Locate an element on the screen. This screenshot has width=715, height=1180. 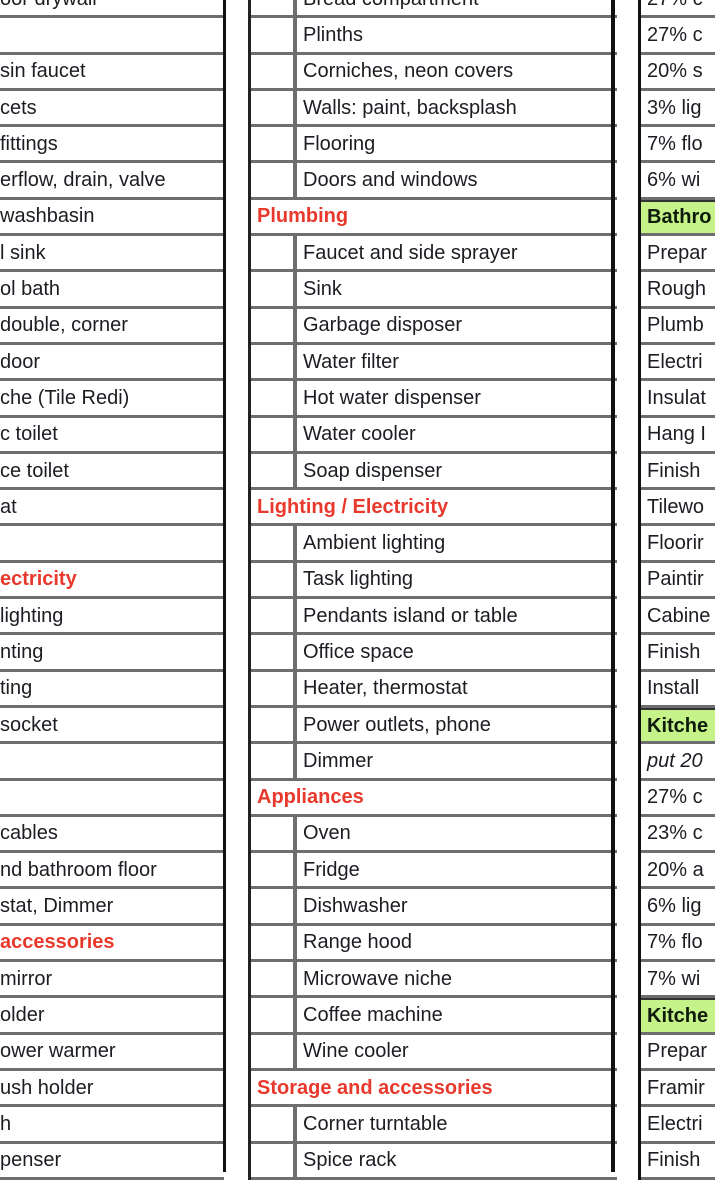
item-label: Garbage disposer is located at coordinates (382, 325).